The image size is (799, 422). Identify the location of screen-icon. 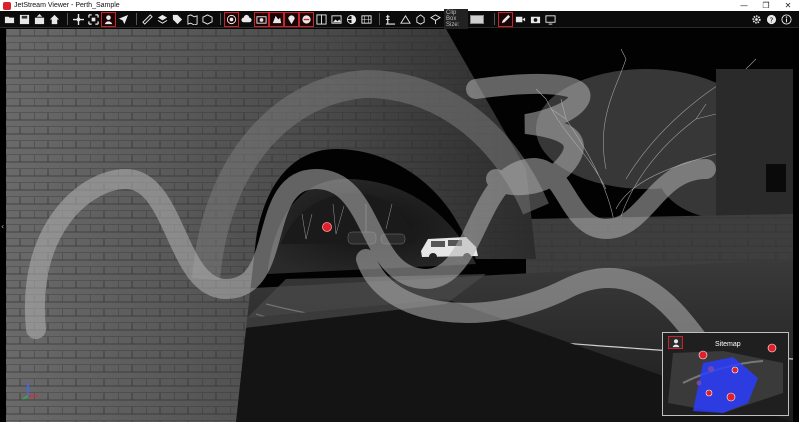
(550, 19).